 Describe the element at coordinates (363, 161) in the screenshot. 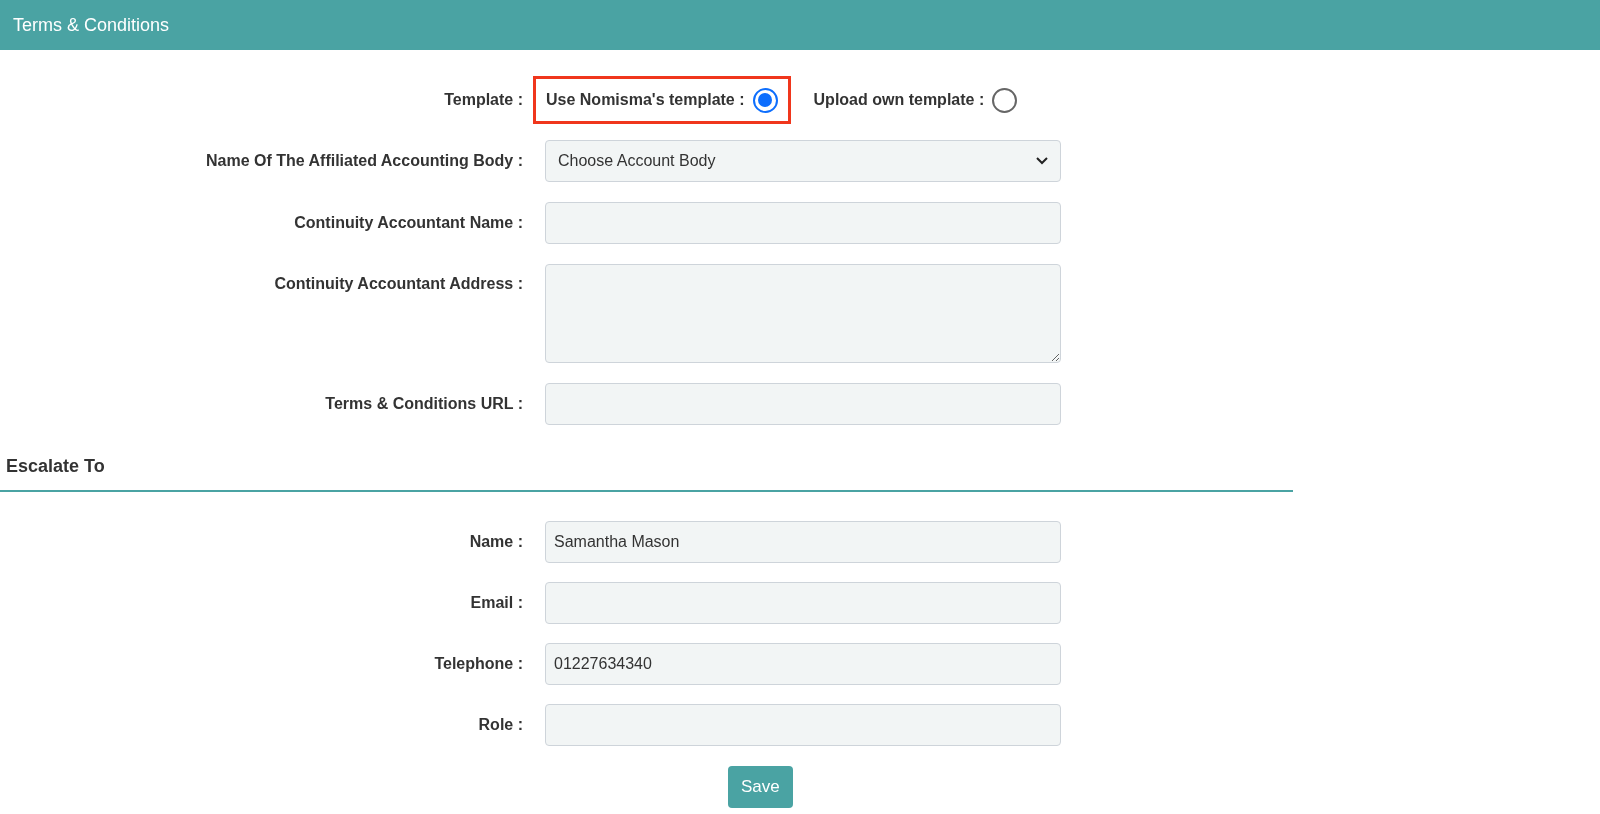

I see `field-label: Name Of The Affiliated Accounting Body :` at that location.